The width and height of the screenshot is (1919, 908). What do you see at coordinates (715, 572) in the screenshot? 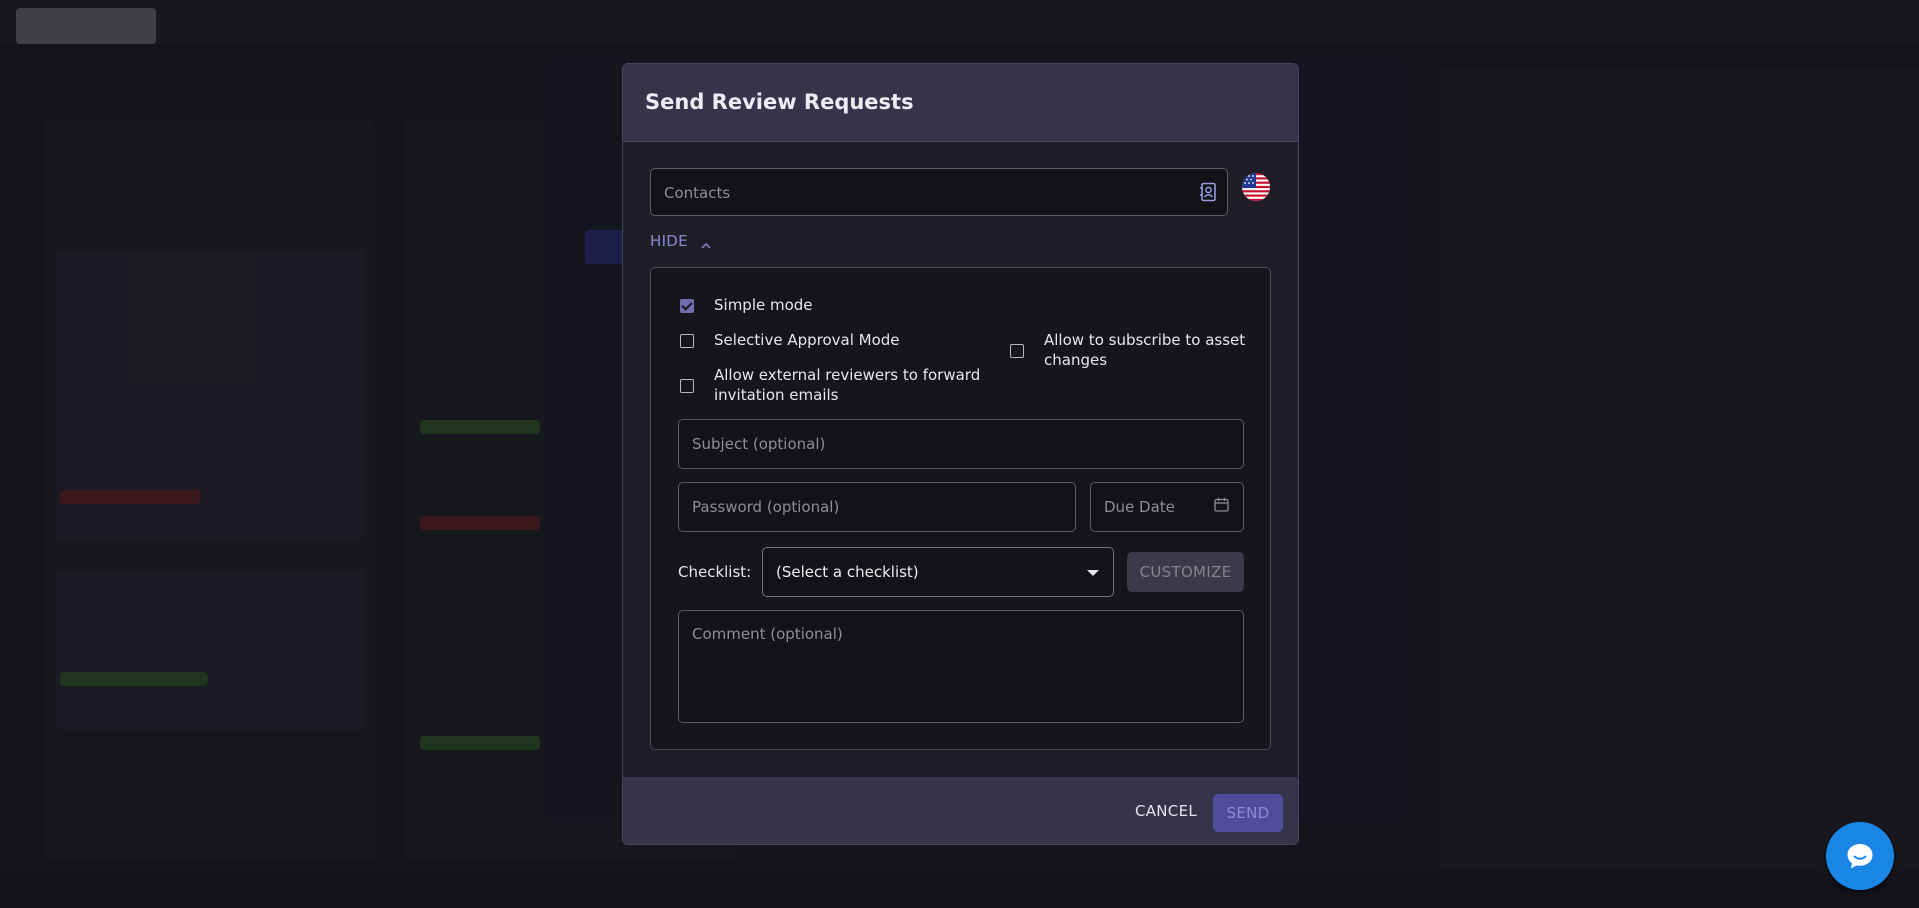
I see `checklist-label: Checklist:` at bounding box center [715, 572].